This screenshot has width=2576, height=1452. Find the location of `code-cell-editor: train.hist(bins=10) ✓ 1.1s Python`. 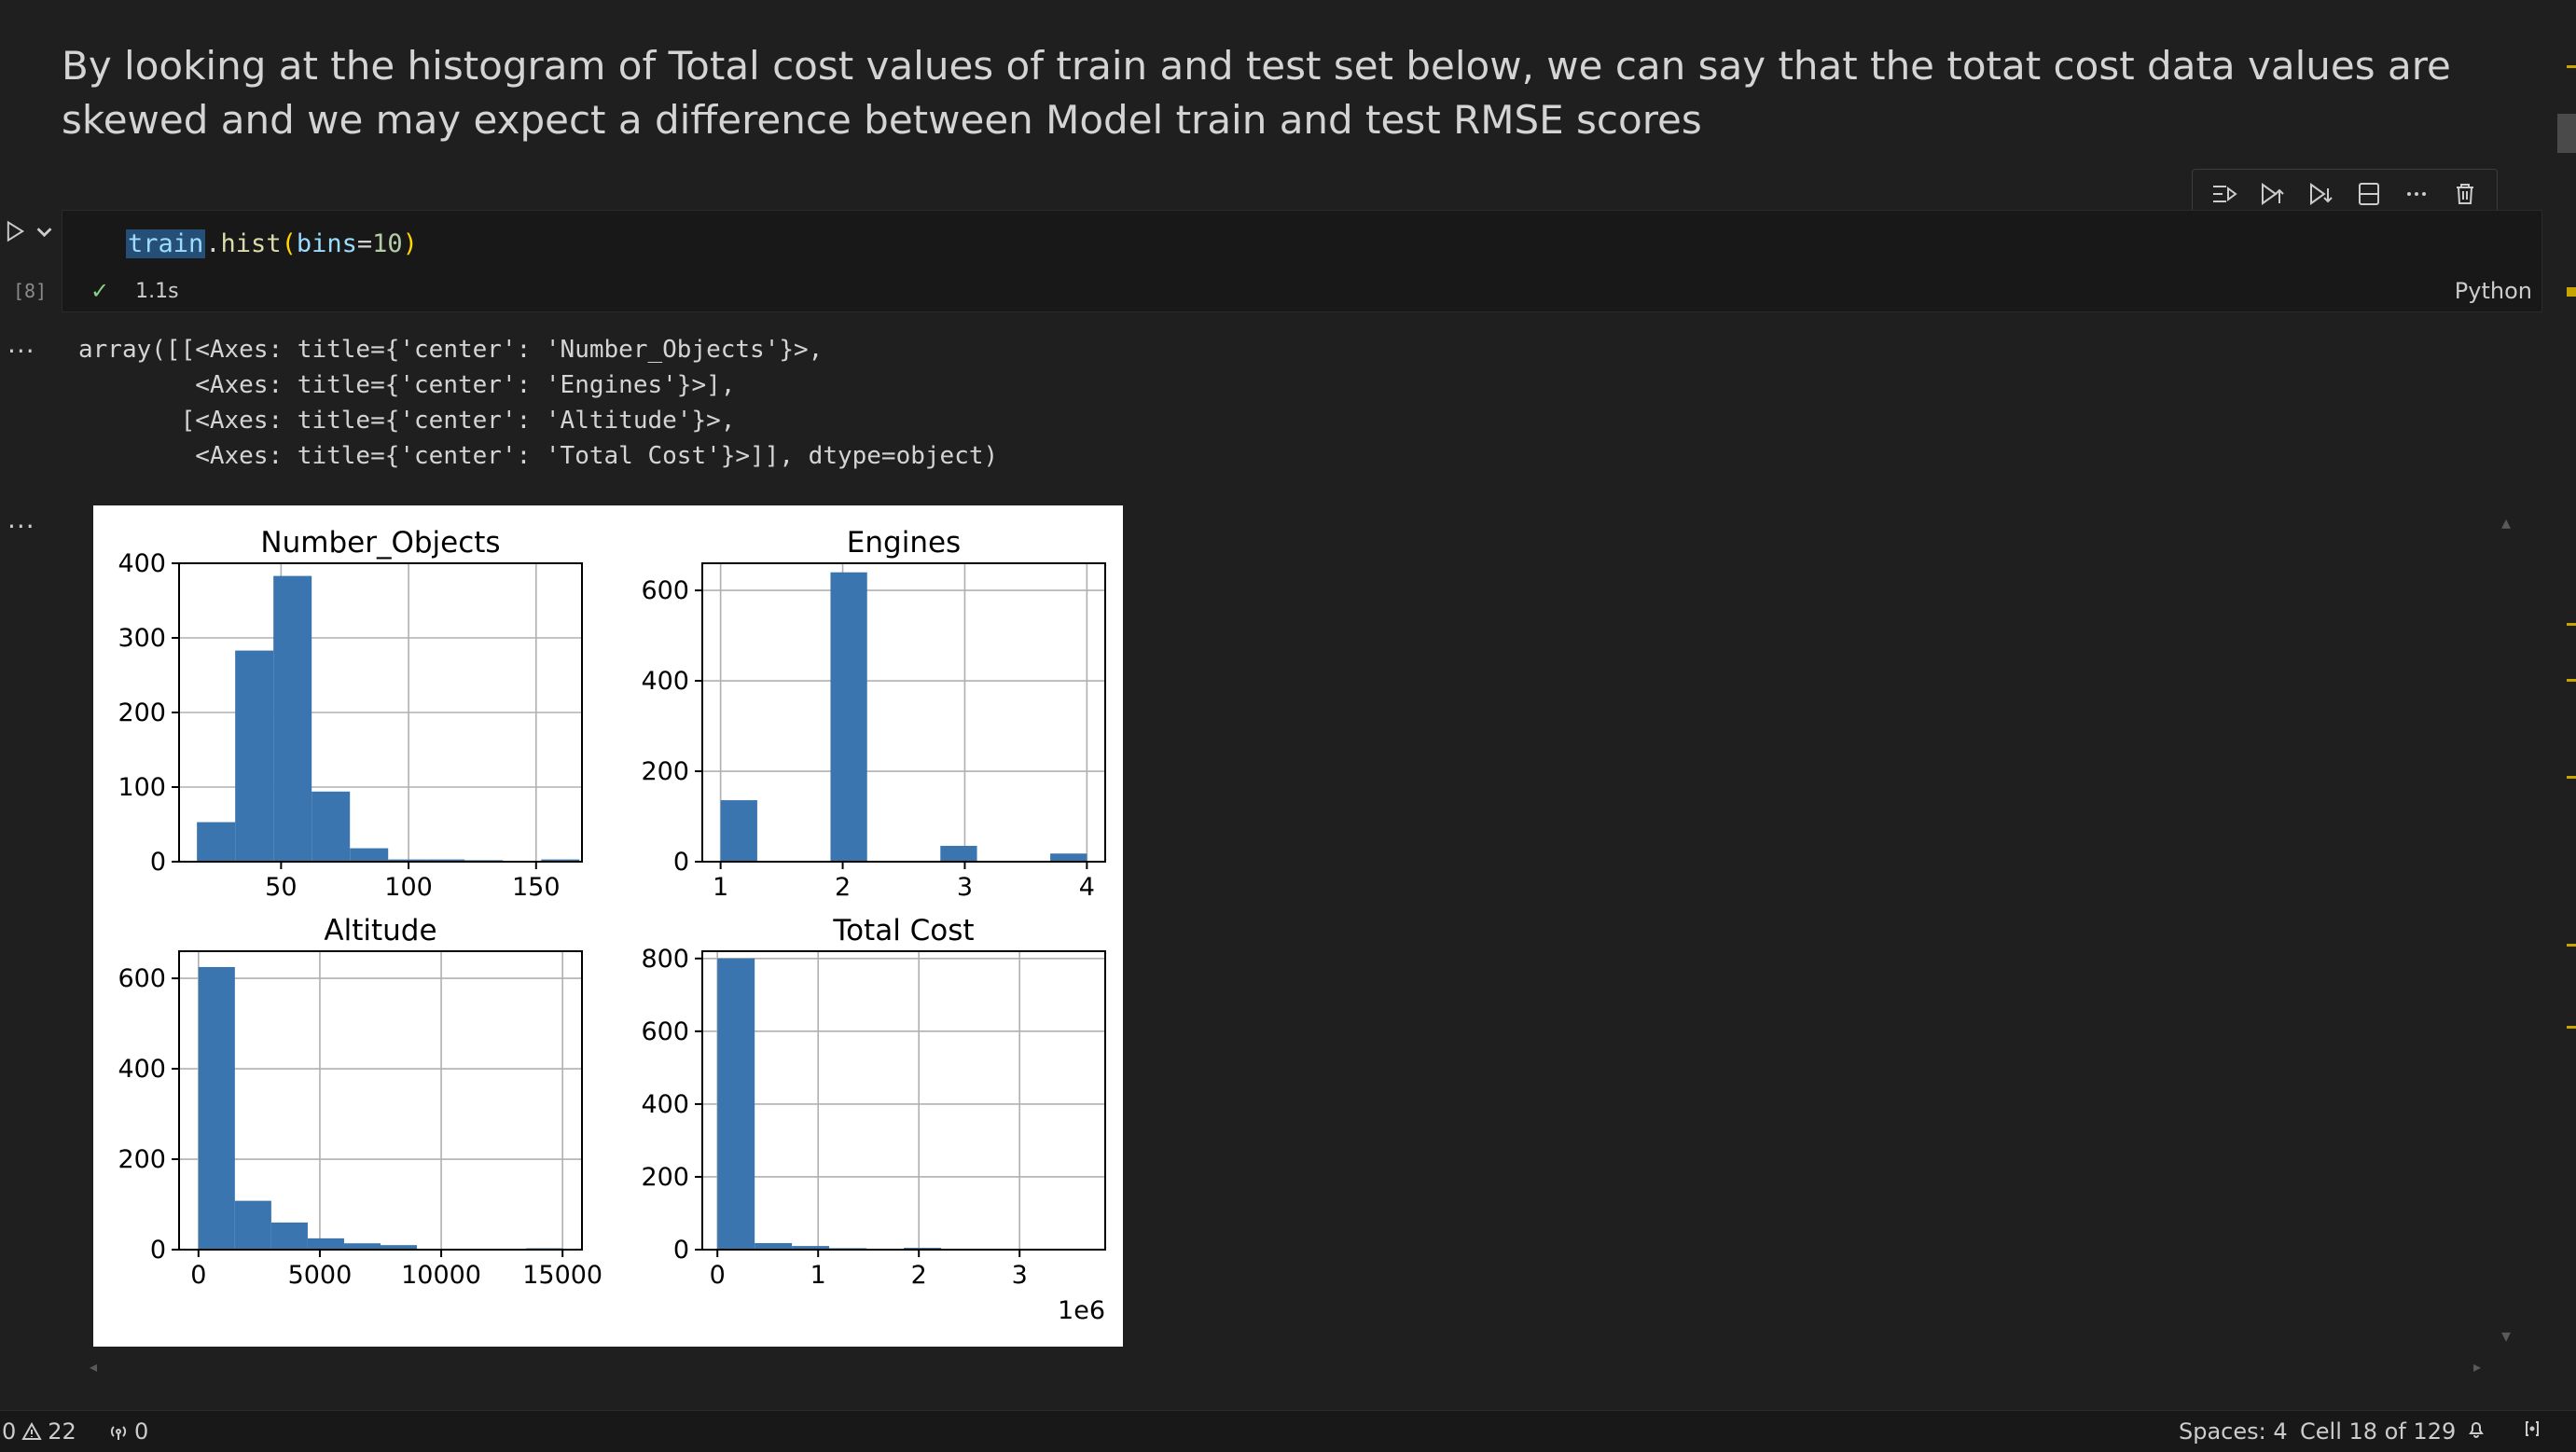

code-cell-editor: train.hist(bins=10) ✓ 1.1s Python is located at coordinates (1302, 261).